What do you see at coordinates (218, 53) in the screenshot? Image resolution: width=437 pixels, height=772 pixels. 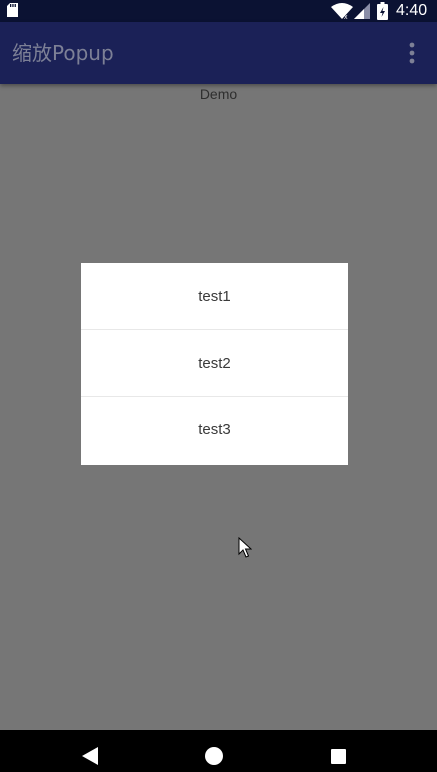 I see `app-bar: 缩放Popup` at bounding box center [218, 53].